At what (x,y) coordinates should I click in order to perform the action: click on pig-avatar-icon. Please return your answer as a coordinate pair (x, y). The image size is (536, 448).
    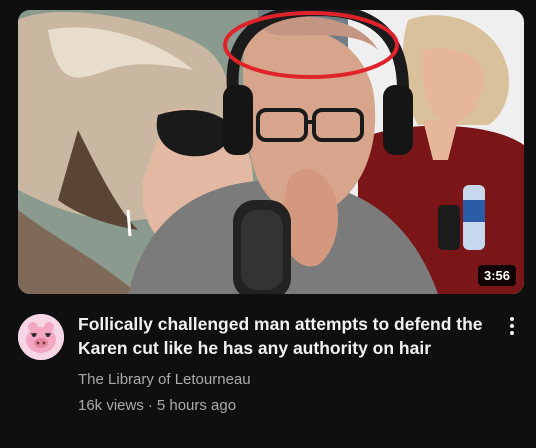
    Looking at the image, I should click on (41, 337).